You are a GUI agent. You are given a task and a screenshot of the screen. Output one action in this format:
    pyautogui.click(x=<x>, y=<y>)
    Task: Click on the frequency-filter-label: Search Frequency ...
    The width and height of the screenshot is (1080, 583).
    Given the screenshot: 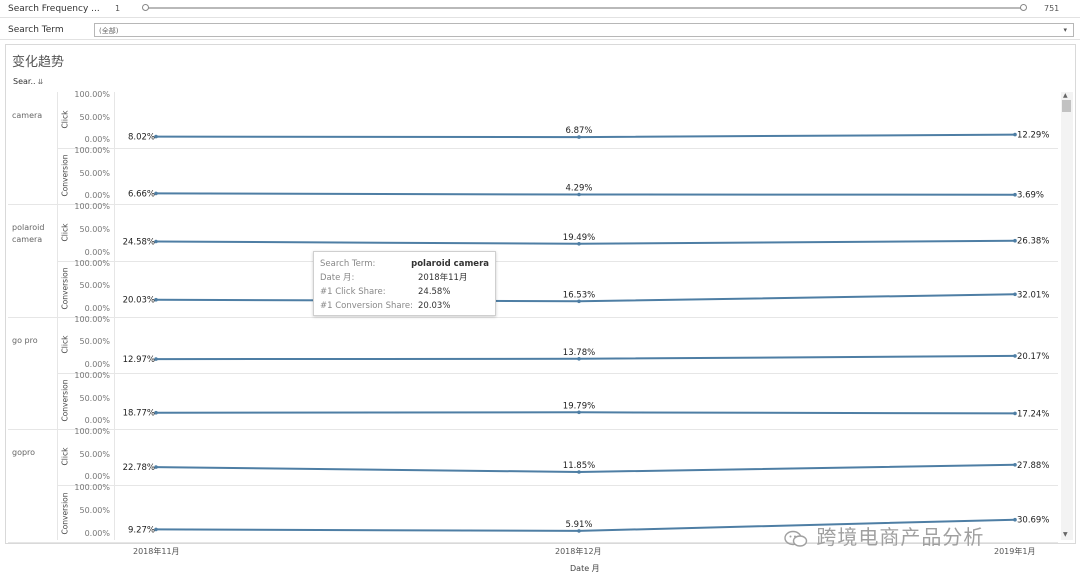 What is the action you would take?
    pyautogui.click(x=54, y=9)
    